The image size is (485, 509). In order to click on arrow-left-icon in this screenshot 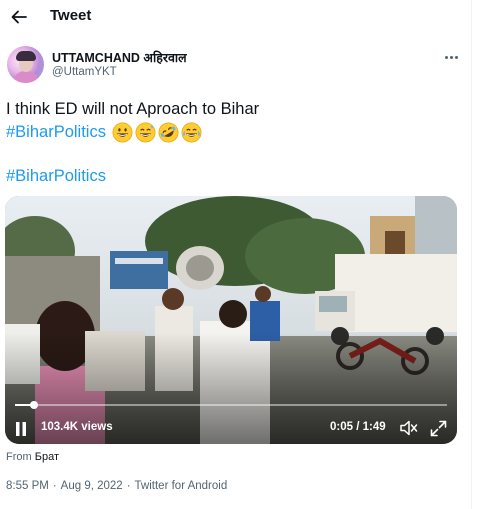, I will do `click(19, 17)`.